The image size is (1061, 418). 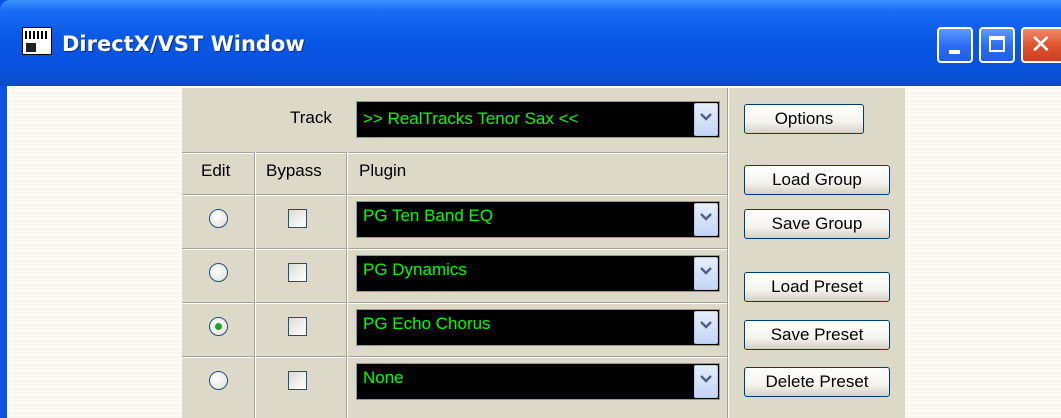 What do you see at coordinates (471, 118) in the screenshot?
I see `track-value: >> RealTracks Tenor Sax <<` at bounding box center [471, 118].